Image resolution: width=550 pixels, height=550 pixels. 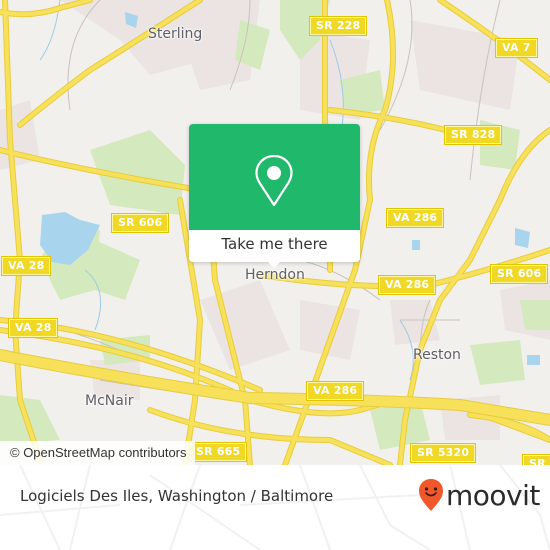 What do you see at coordinates (493, 495) in the screenshot?
I see `moovit-wordmark: moovit` at bounding box center [493, 495].